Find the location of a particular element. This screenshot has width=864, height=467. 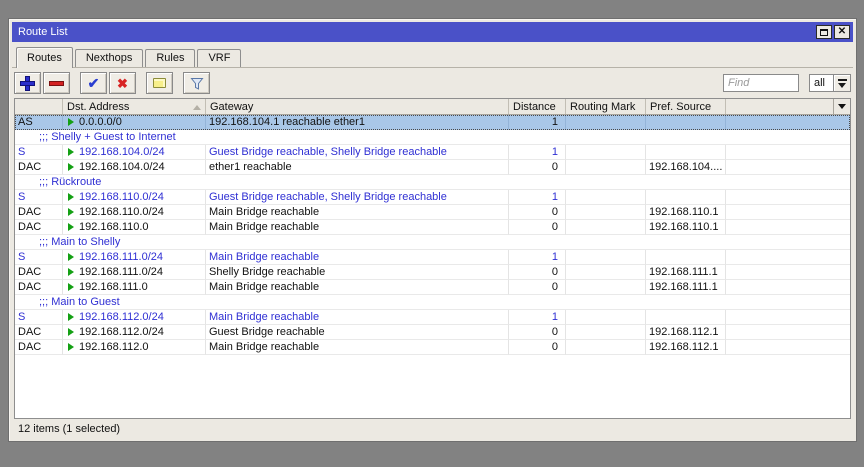

comment-row: ;;; Main to Shelly is located at coordinates (432, 242).